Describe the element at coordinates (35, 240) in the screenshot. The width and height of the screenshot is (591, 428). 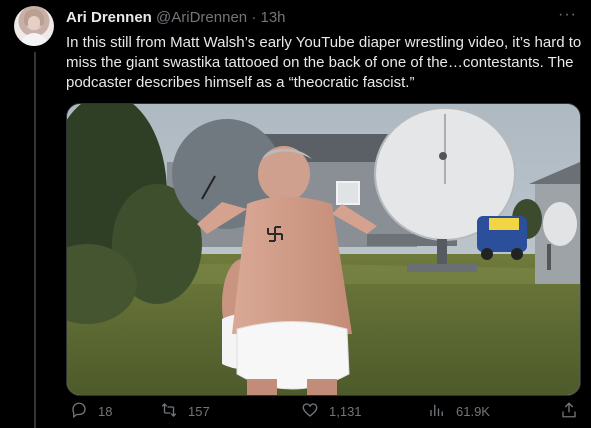
I see `thread-line` at that location.